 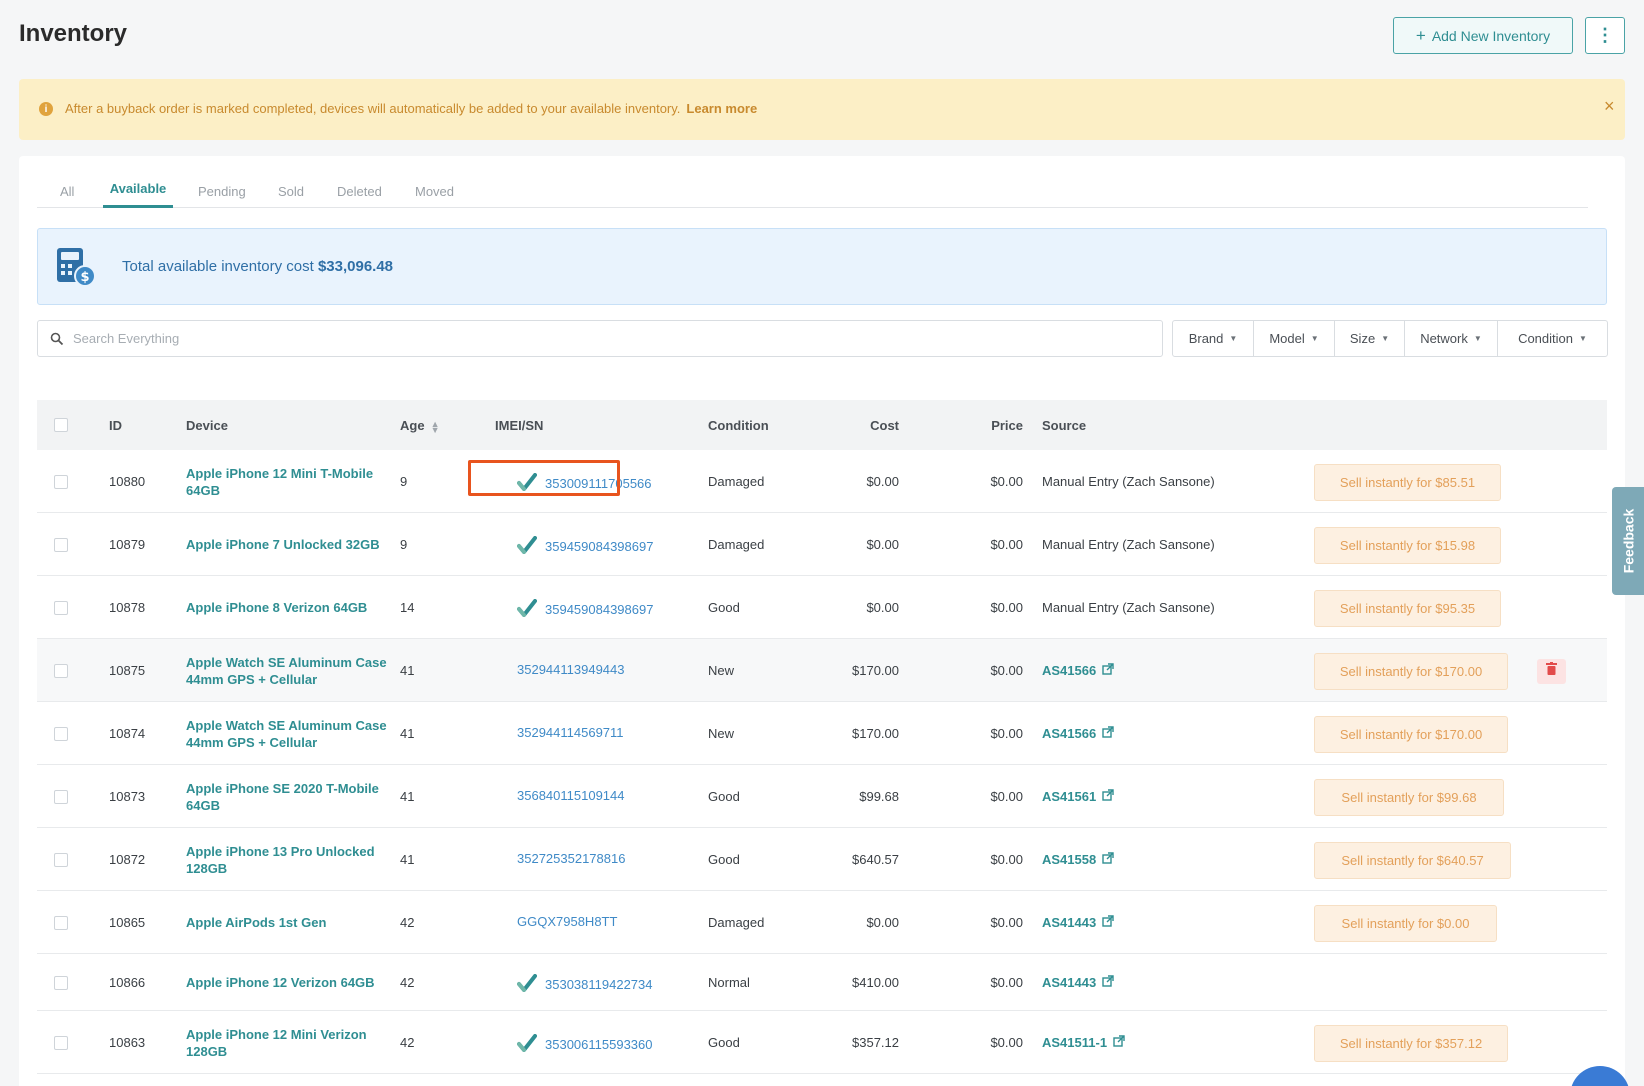 What do you see at coordinates (1552, 338) in the screenshot?
I see `filter-condition: Condition ▼` at bounding box center [1552, 338].